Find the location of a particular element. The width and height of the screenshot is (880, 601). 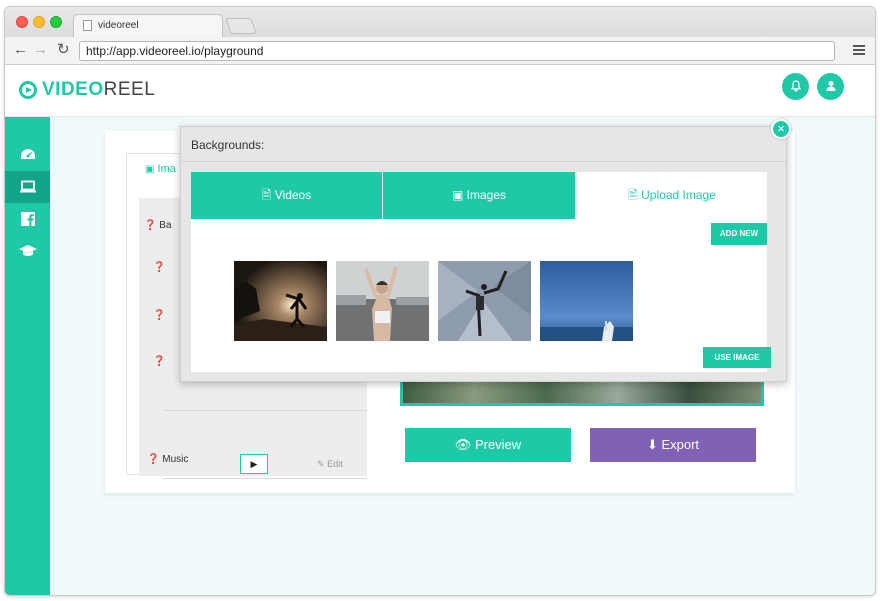

modal-title: Backgrounds: is located at coordinates (228, 145).